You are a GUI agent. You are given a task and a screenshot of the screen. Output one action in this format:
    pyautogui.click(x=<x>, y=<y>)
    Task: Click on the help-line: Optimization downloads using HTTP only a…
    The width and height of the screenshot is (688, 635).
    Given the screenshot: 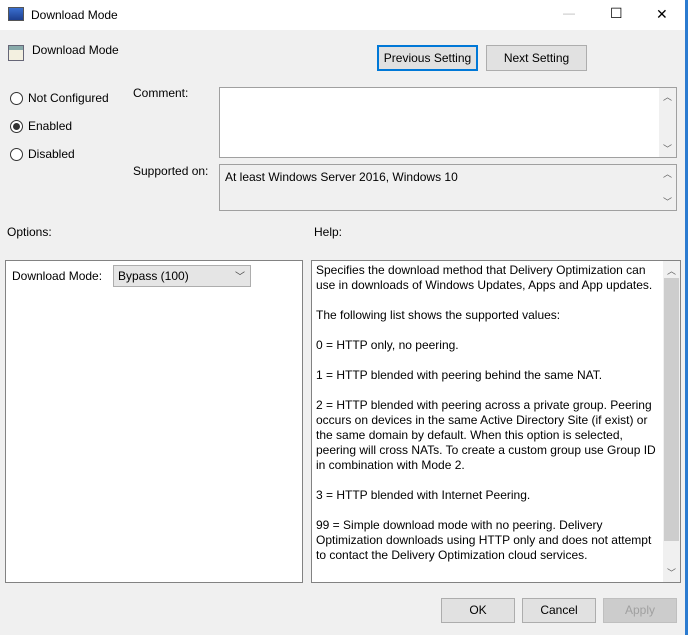 What is the action you would take?
    pyautogui.click(x=484, y=540)
    